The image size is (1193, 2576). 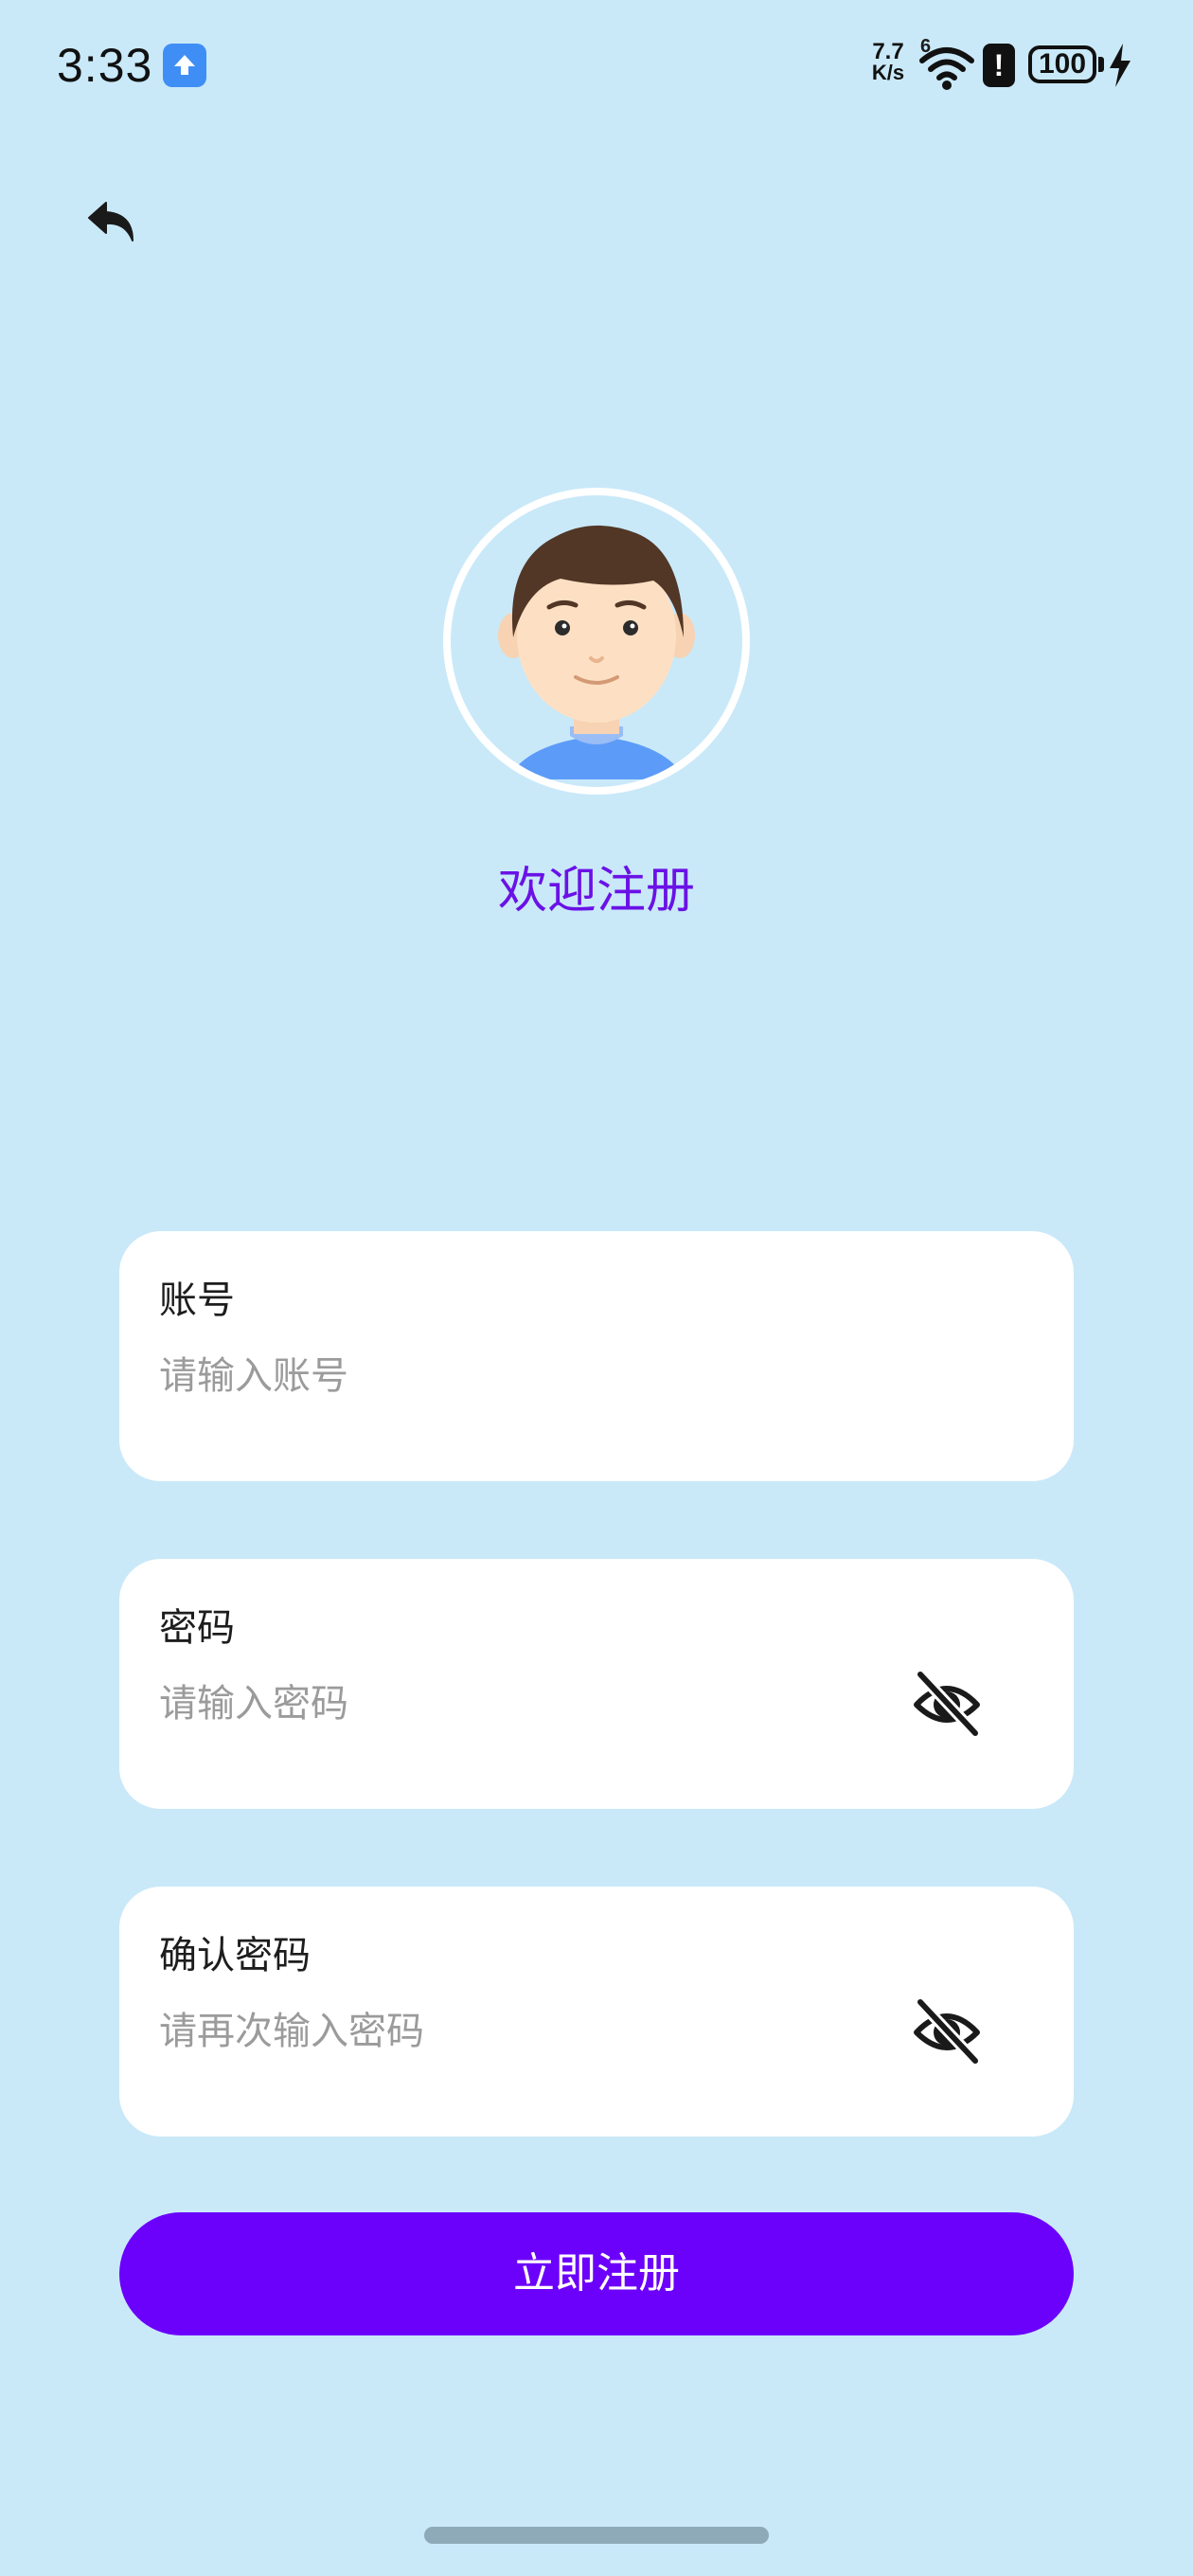 I want to click on battery-tip, so click(x=1101, y=64).